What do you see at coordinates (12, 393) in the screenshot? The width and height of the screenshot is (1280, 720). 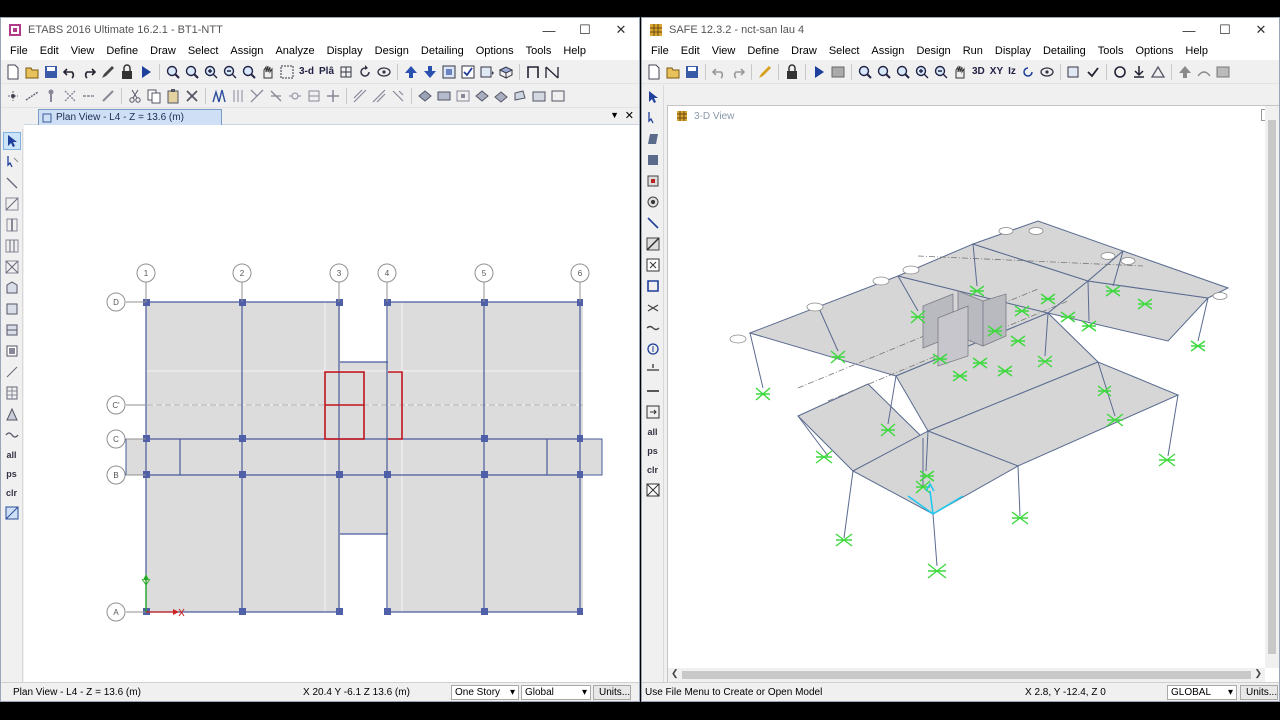 I see `draw-reference-icon` at bounding box center [12, 393].